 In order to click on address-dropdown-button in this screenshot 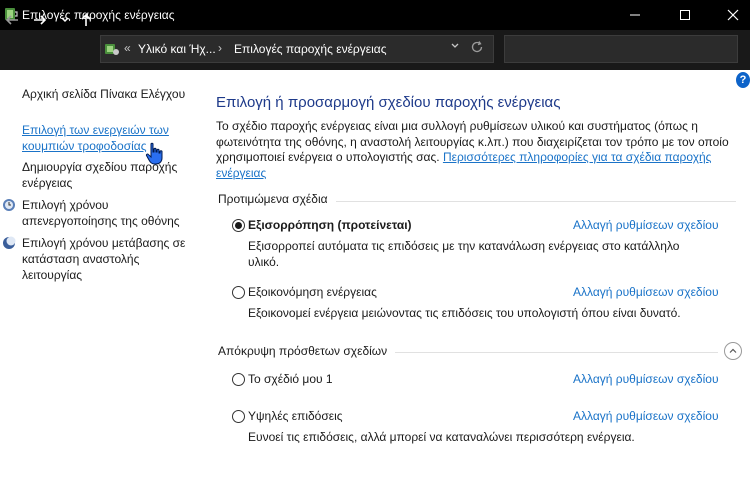, I will do `click(455, 47)`.